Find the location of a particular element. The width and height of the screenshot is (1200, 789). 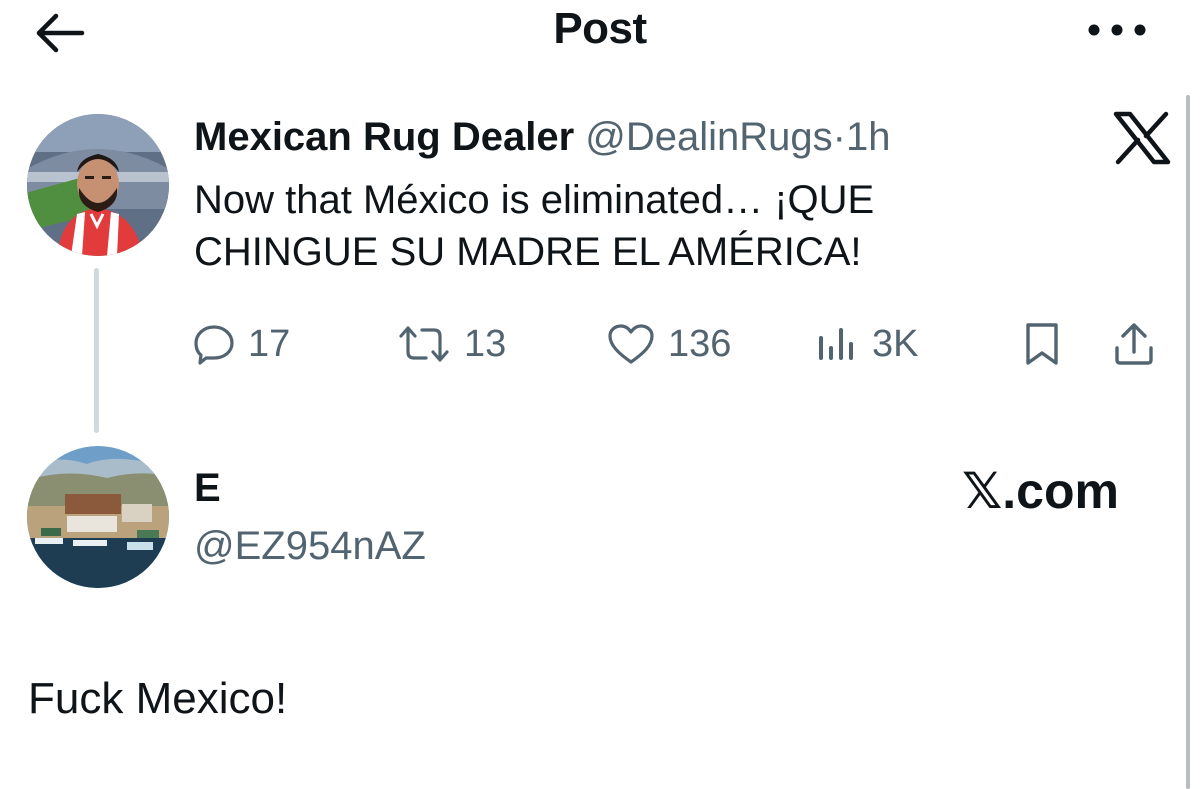

reply-profile-photo is located at coordinates (98, 517).